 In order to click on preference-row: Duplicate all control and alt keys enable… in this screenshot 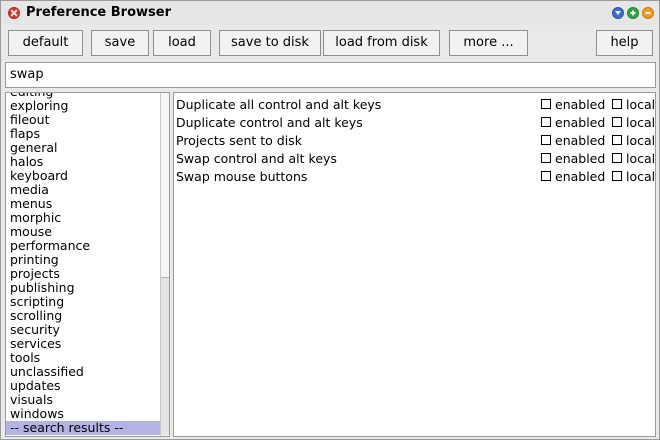, I will do `click(414, 104)`.